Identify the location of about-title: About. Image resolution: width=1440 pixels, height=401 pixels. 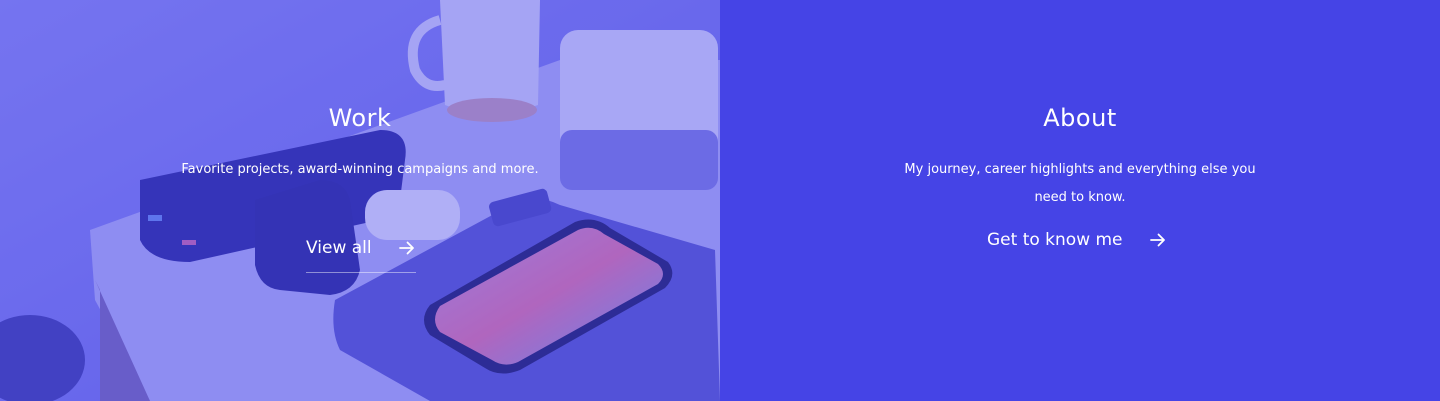
(1080, 118).